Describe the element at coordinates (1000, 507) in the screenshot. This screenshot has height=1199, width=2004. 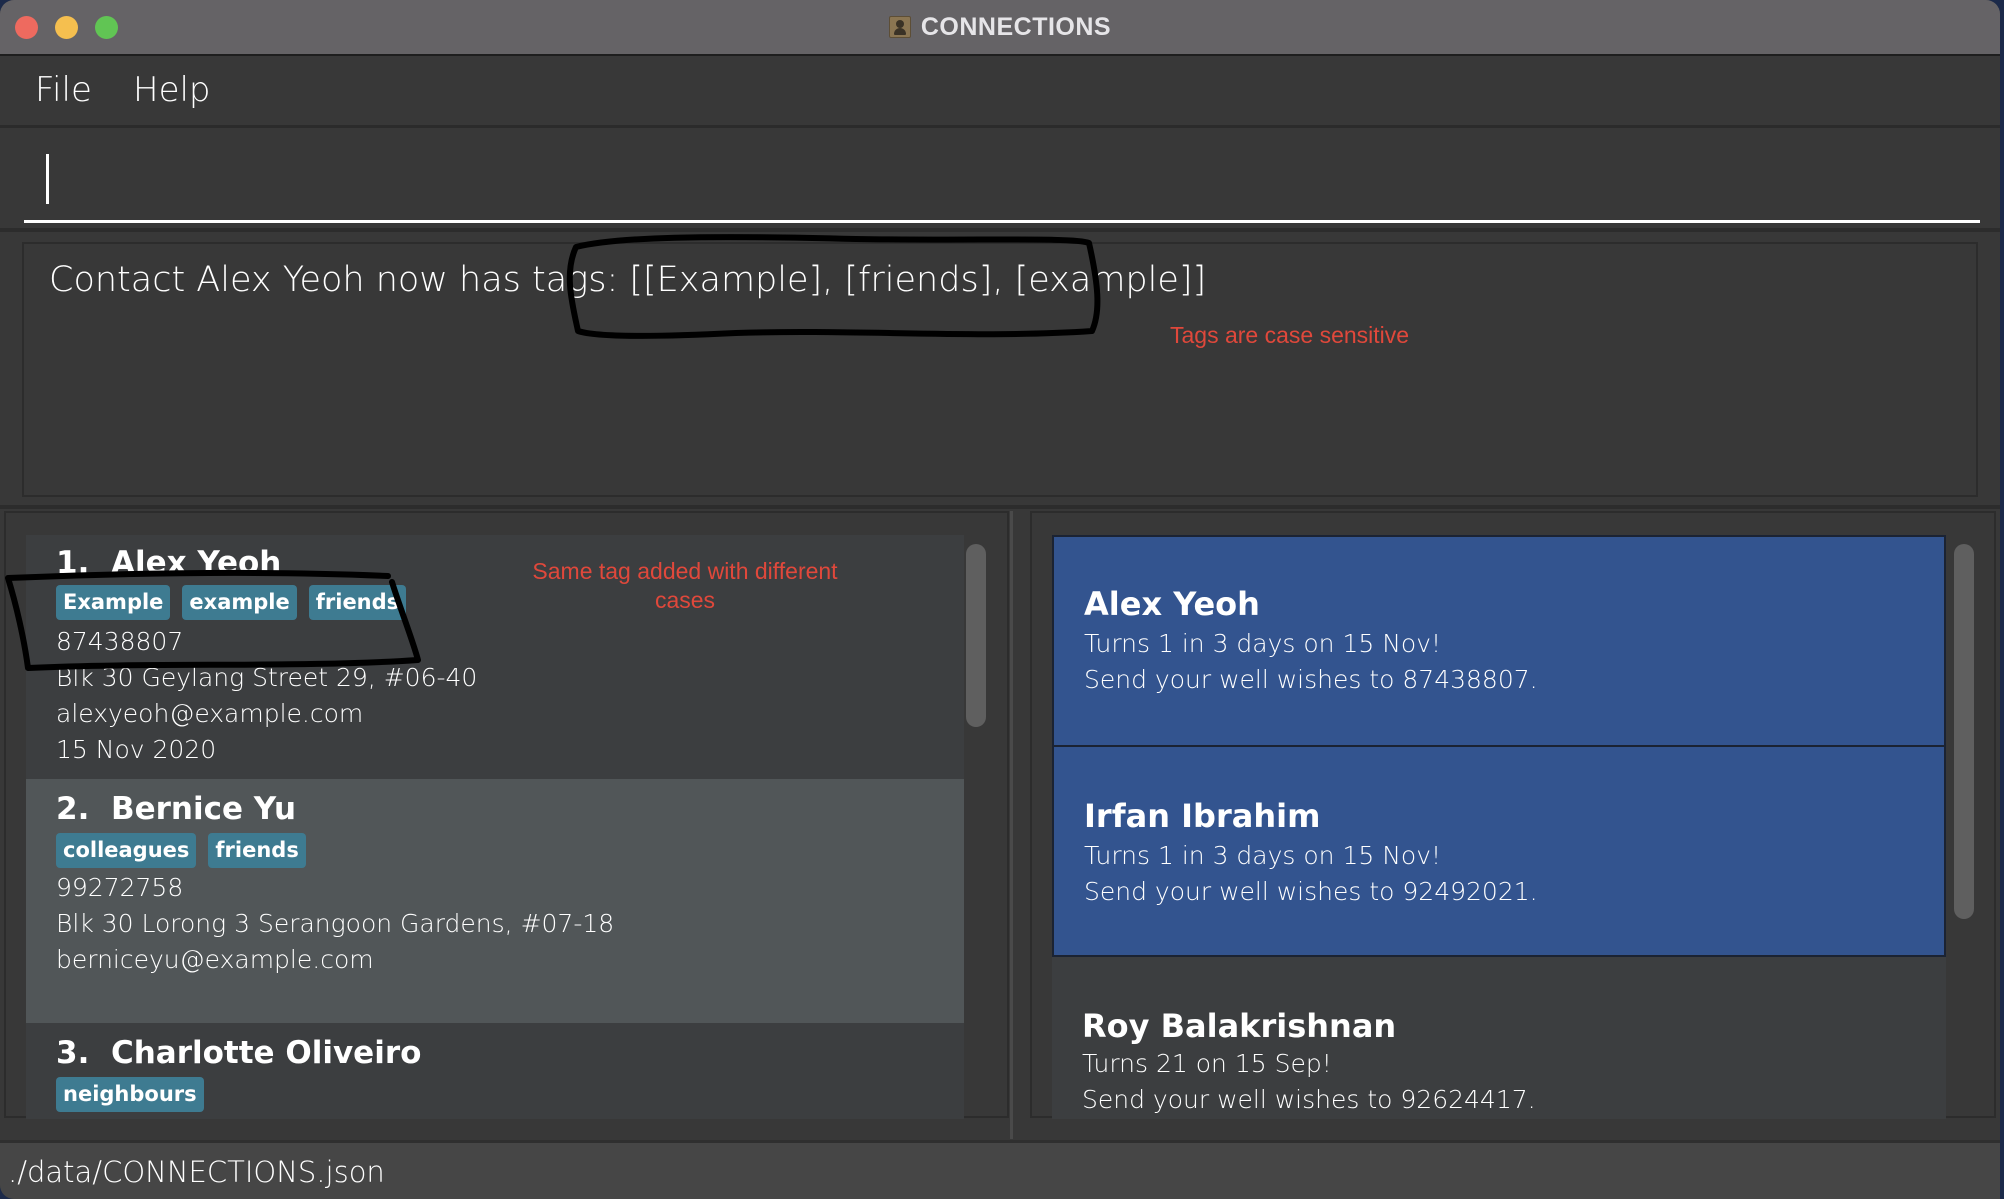
I see `panels-separator` at that location.